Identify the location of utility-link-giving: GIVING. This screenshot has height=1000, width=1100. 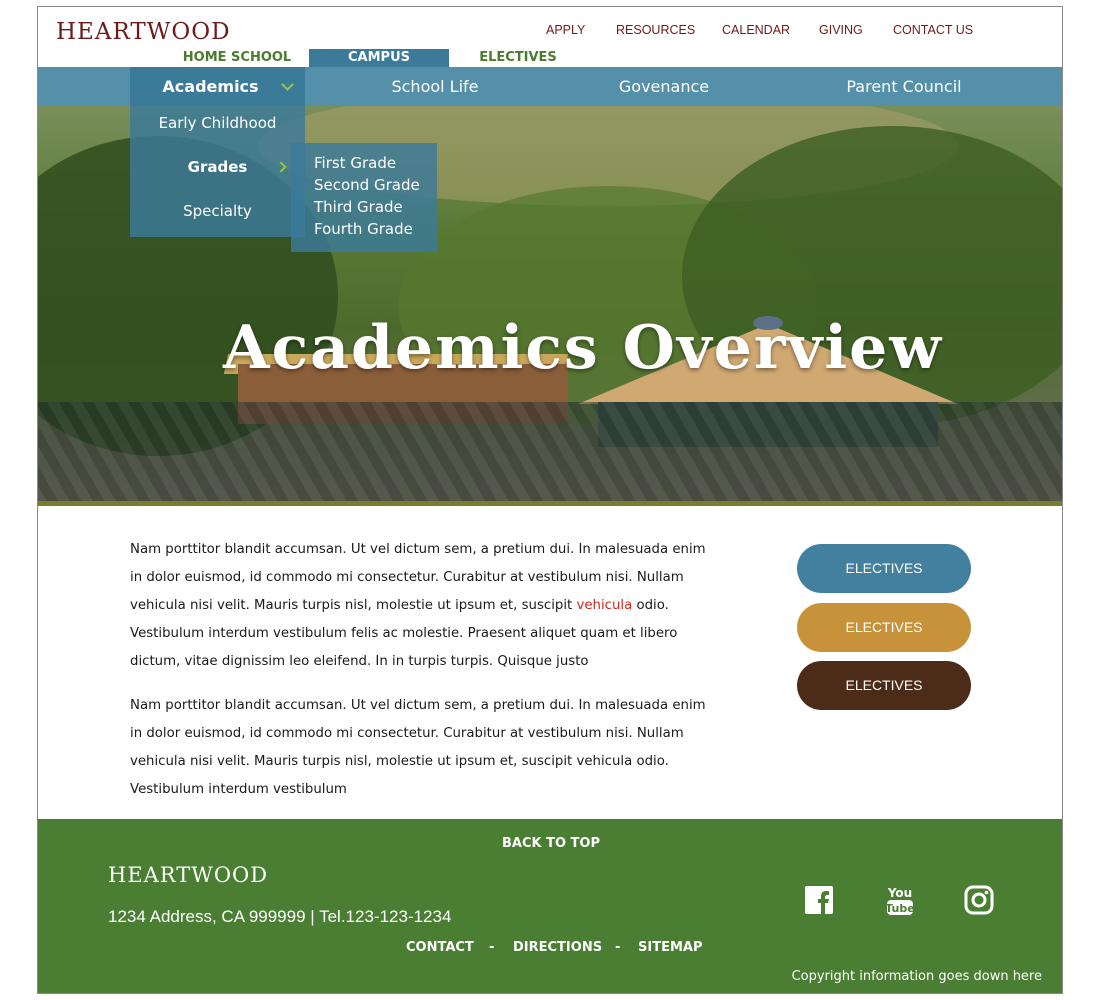
(841, 30).